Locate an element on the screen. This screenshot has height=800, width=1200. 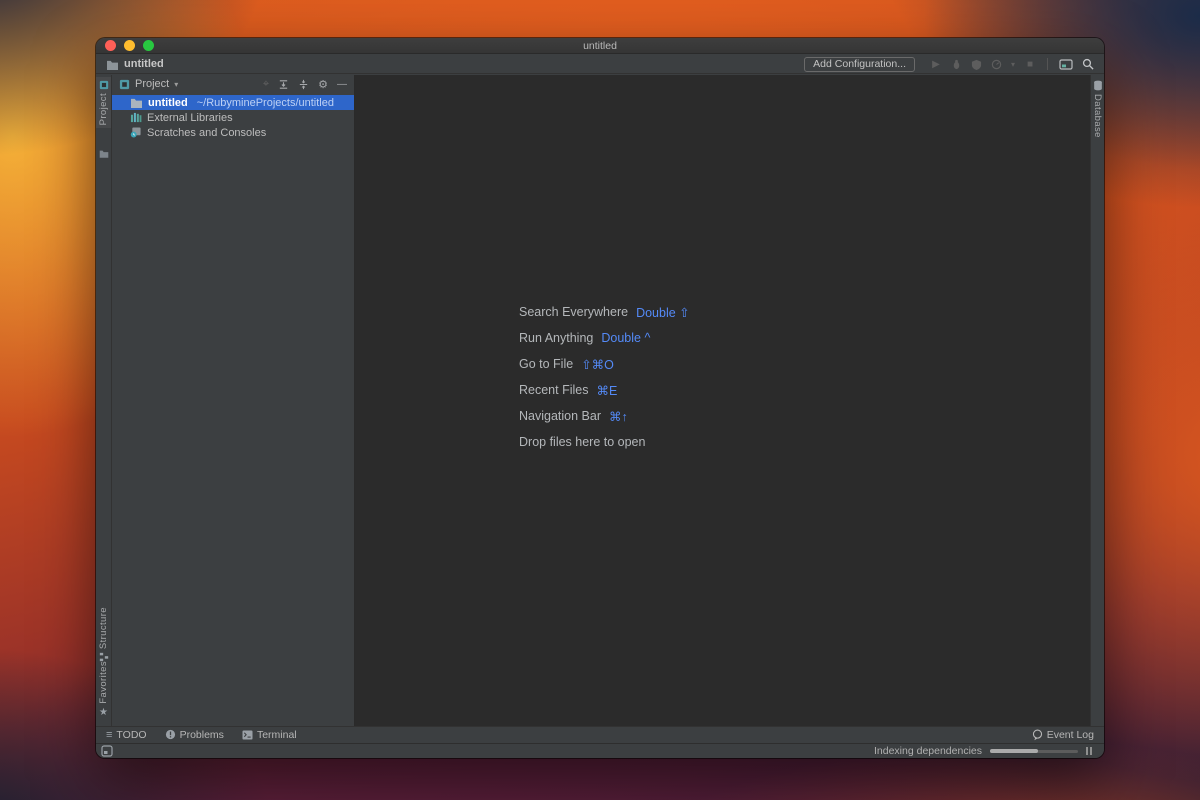
indexing-progress-bar is located at coordinates (1034, 751).